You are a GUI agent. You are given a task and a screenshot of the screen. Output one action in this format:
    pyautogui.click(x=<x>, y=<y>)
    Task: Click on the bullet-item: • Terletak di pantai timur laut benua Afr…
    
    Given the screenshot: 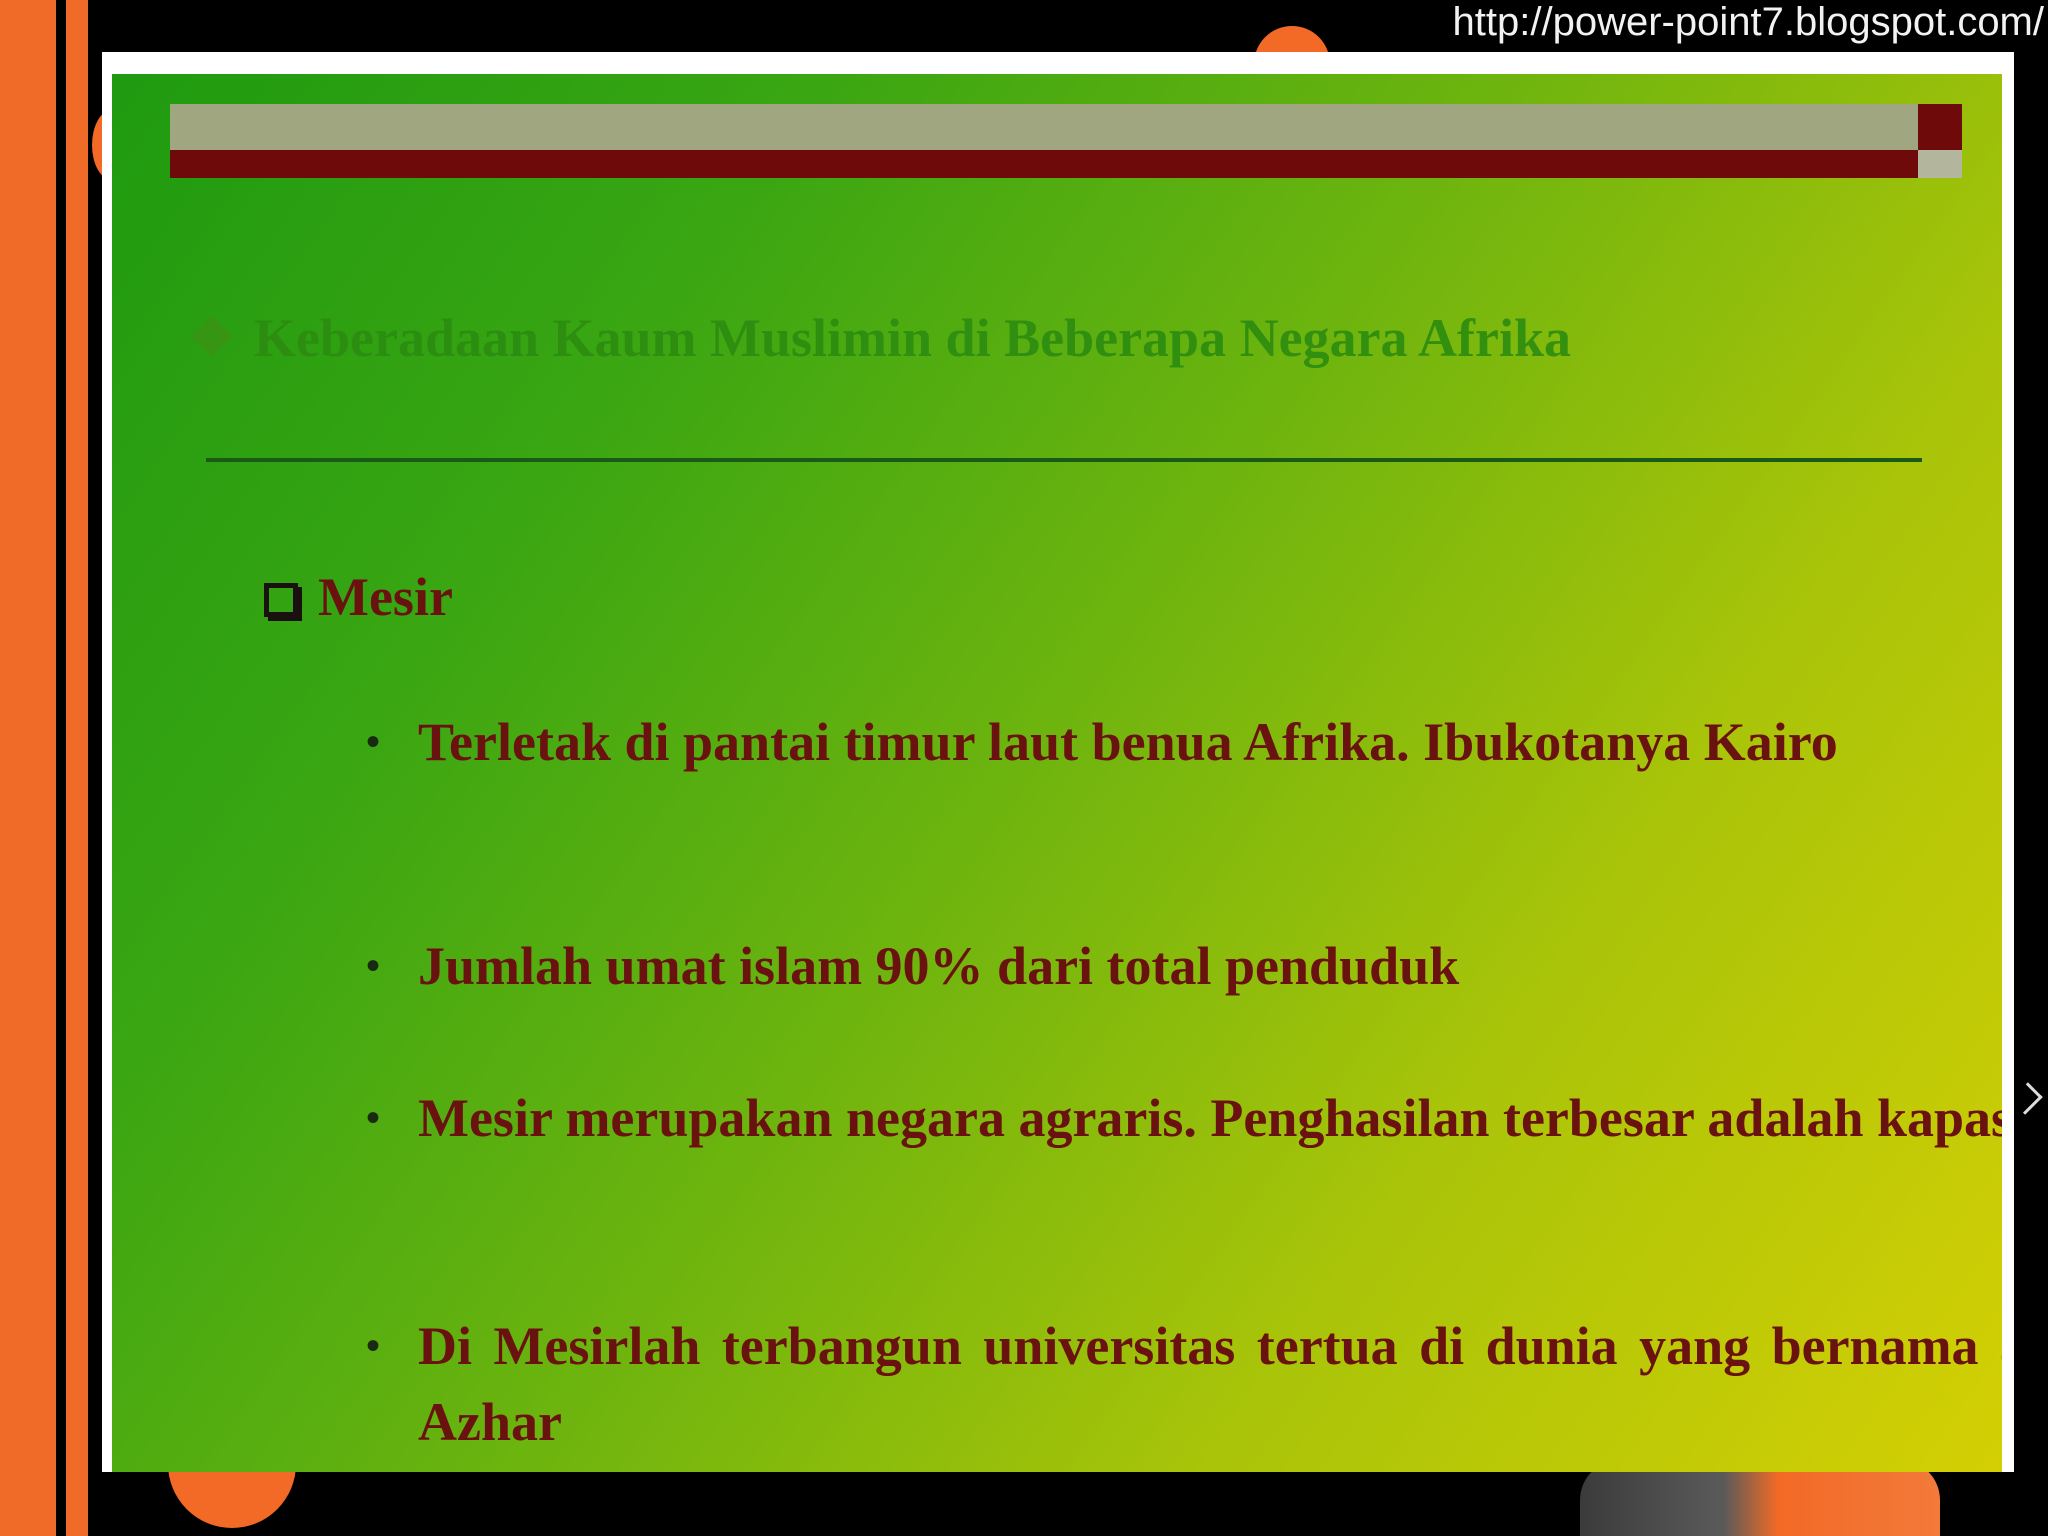 What is the action you would take?
    pyautogui.click(x=1177, y=780)
    